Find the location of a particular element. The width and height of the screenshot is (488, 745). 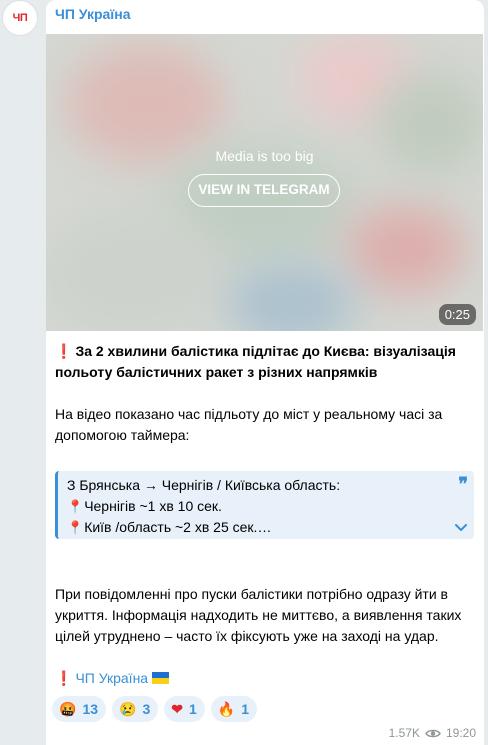

avatar-text: ЧП is located at coordinates (20, 18).